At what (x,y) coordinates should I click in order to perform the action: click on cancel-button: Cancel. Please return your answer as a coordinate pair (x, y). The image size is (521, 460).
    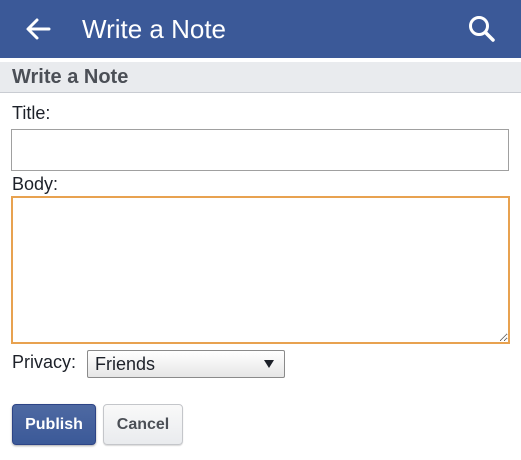
    Looking at the image, I should click on (143, 424).